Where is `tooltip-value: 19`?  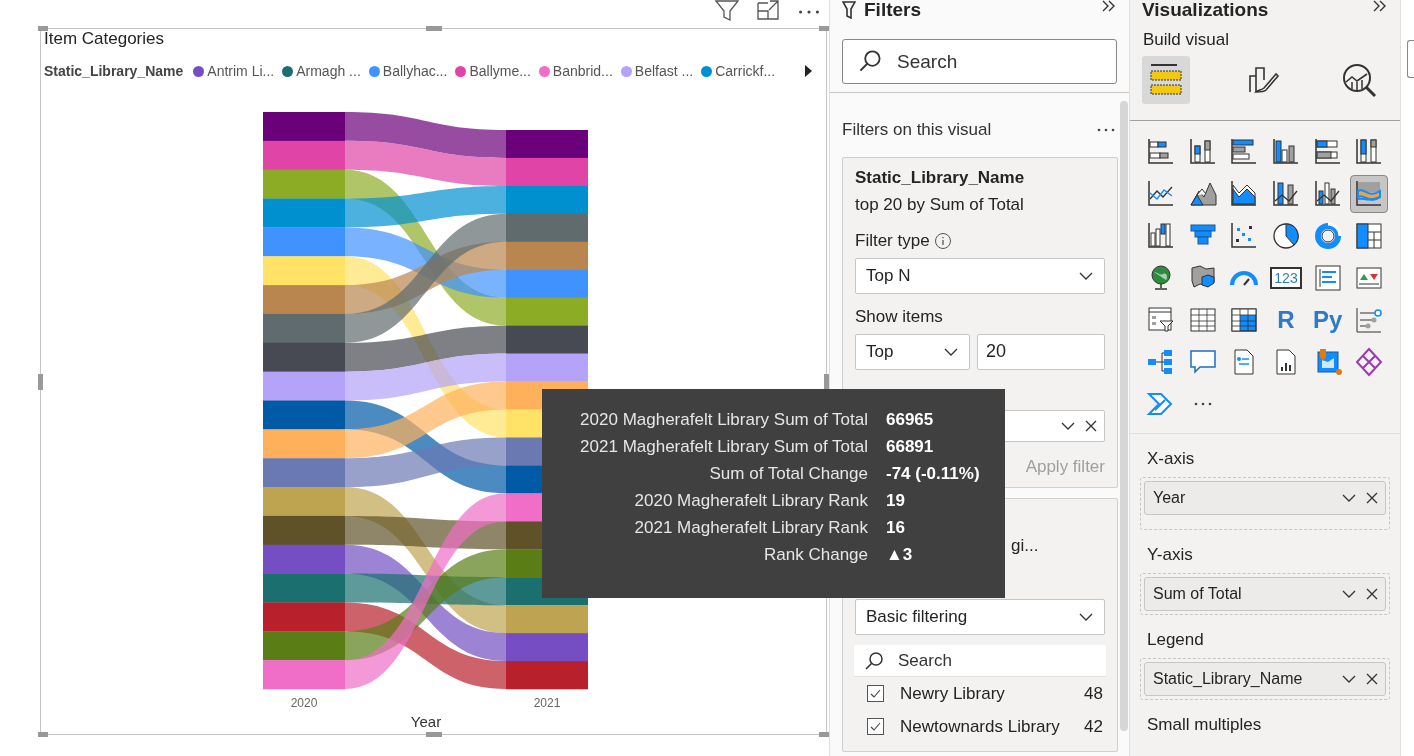 tooltip-value: 19 is located at coordinates (896, 501).